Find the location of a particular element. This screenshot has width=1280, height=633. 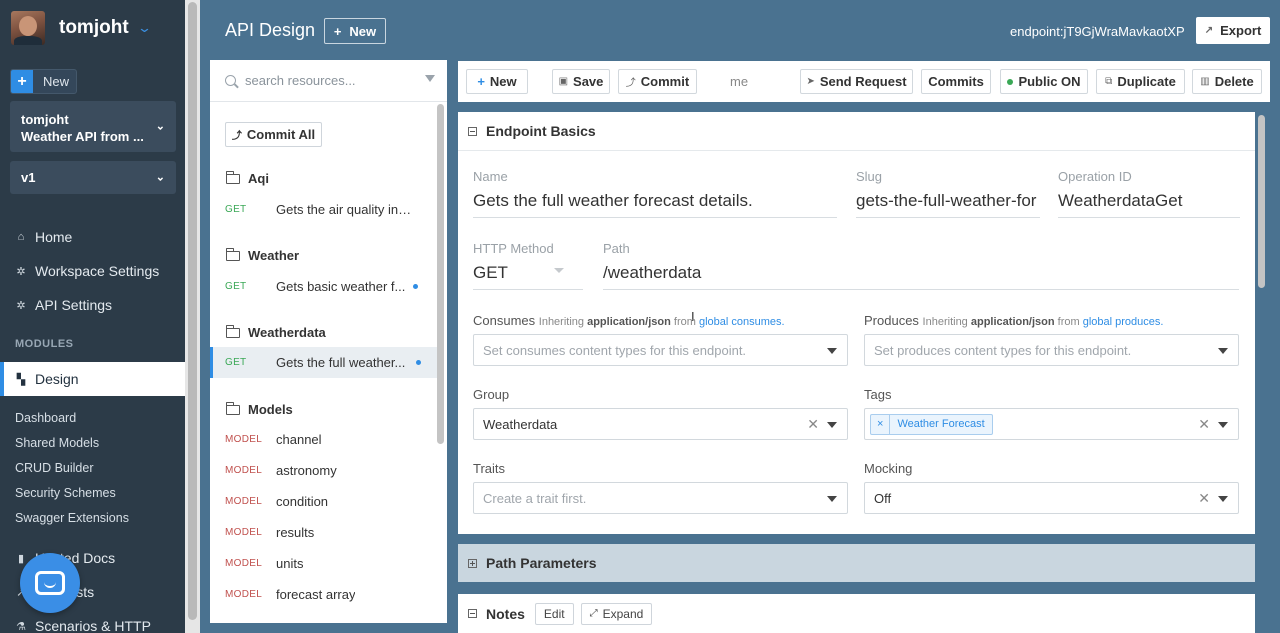

nav-home: ⌂ Home is located at coordinates (92, 237).